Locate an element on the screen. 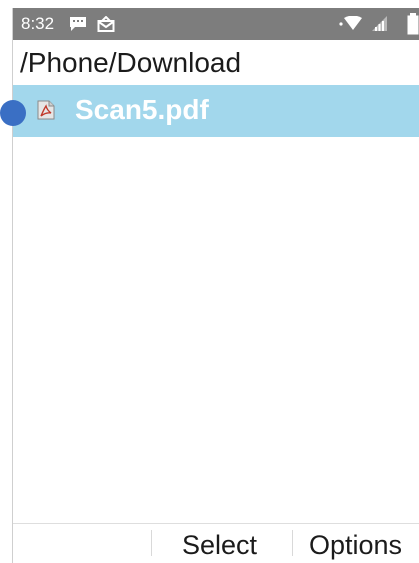  mail-icon is located at coordinates (106, 26).